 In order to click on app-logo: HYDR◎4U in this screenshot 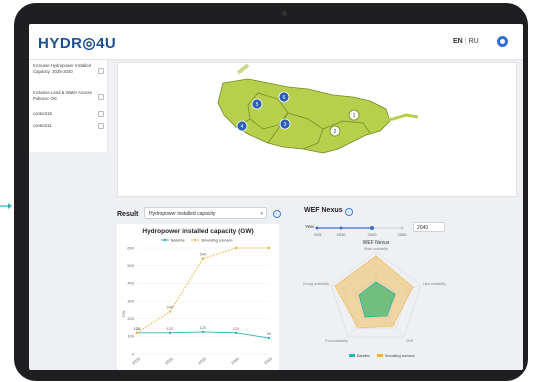, I will do `click(77, 43)`.